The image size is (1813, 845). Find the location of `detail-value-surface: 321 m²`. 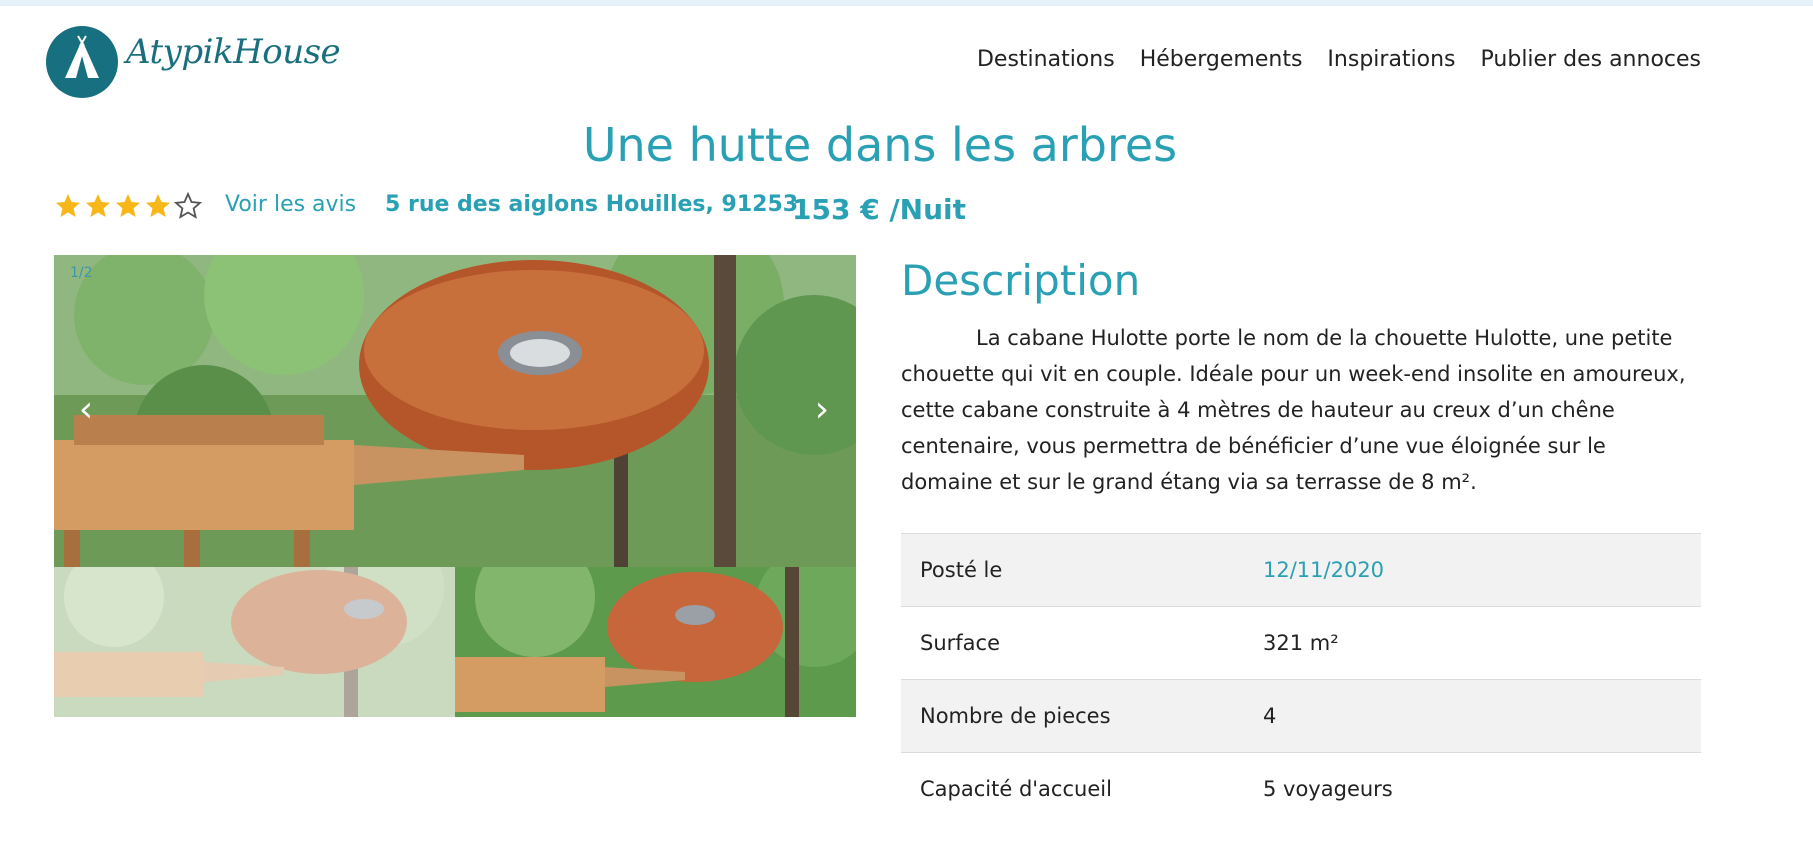

detail-value-surface: 321 m² is located at coordinates (1472, 643).